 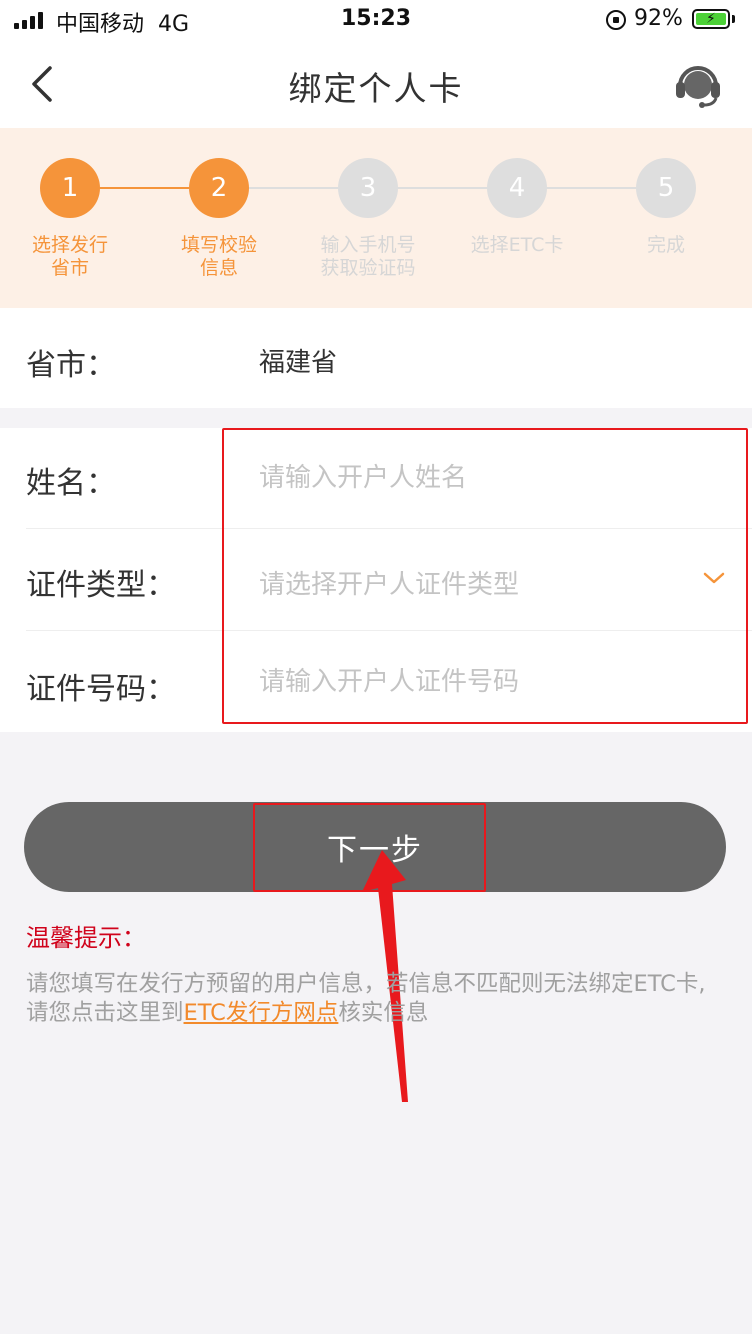 I want to click on step-4-circle: 4, so click(x=517, y=188).